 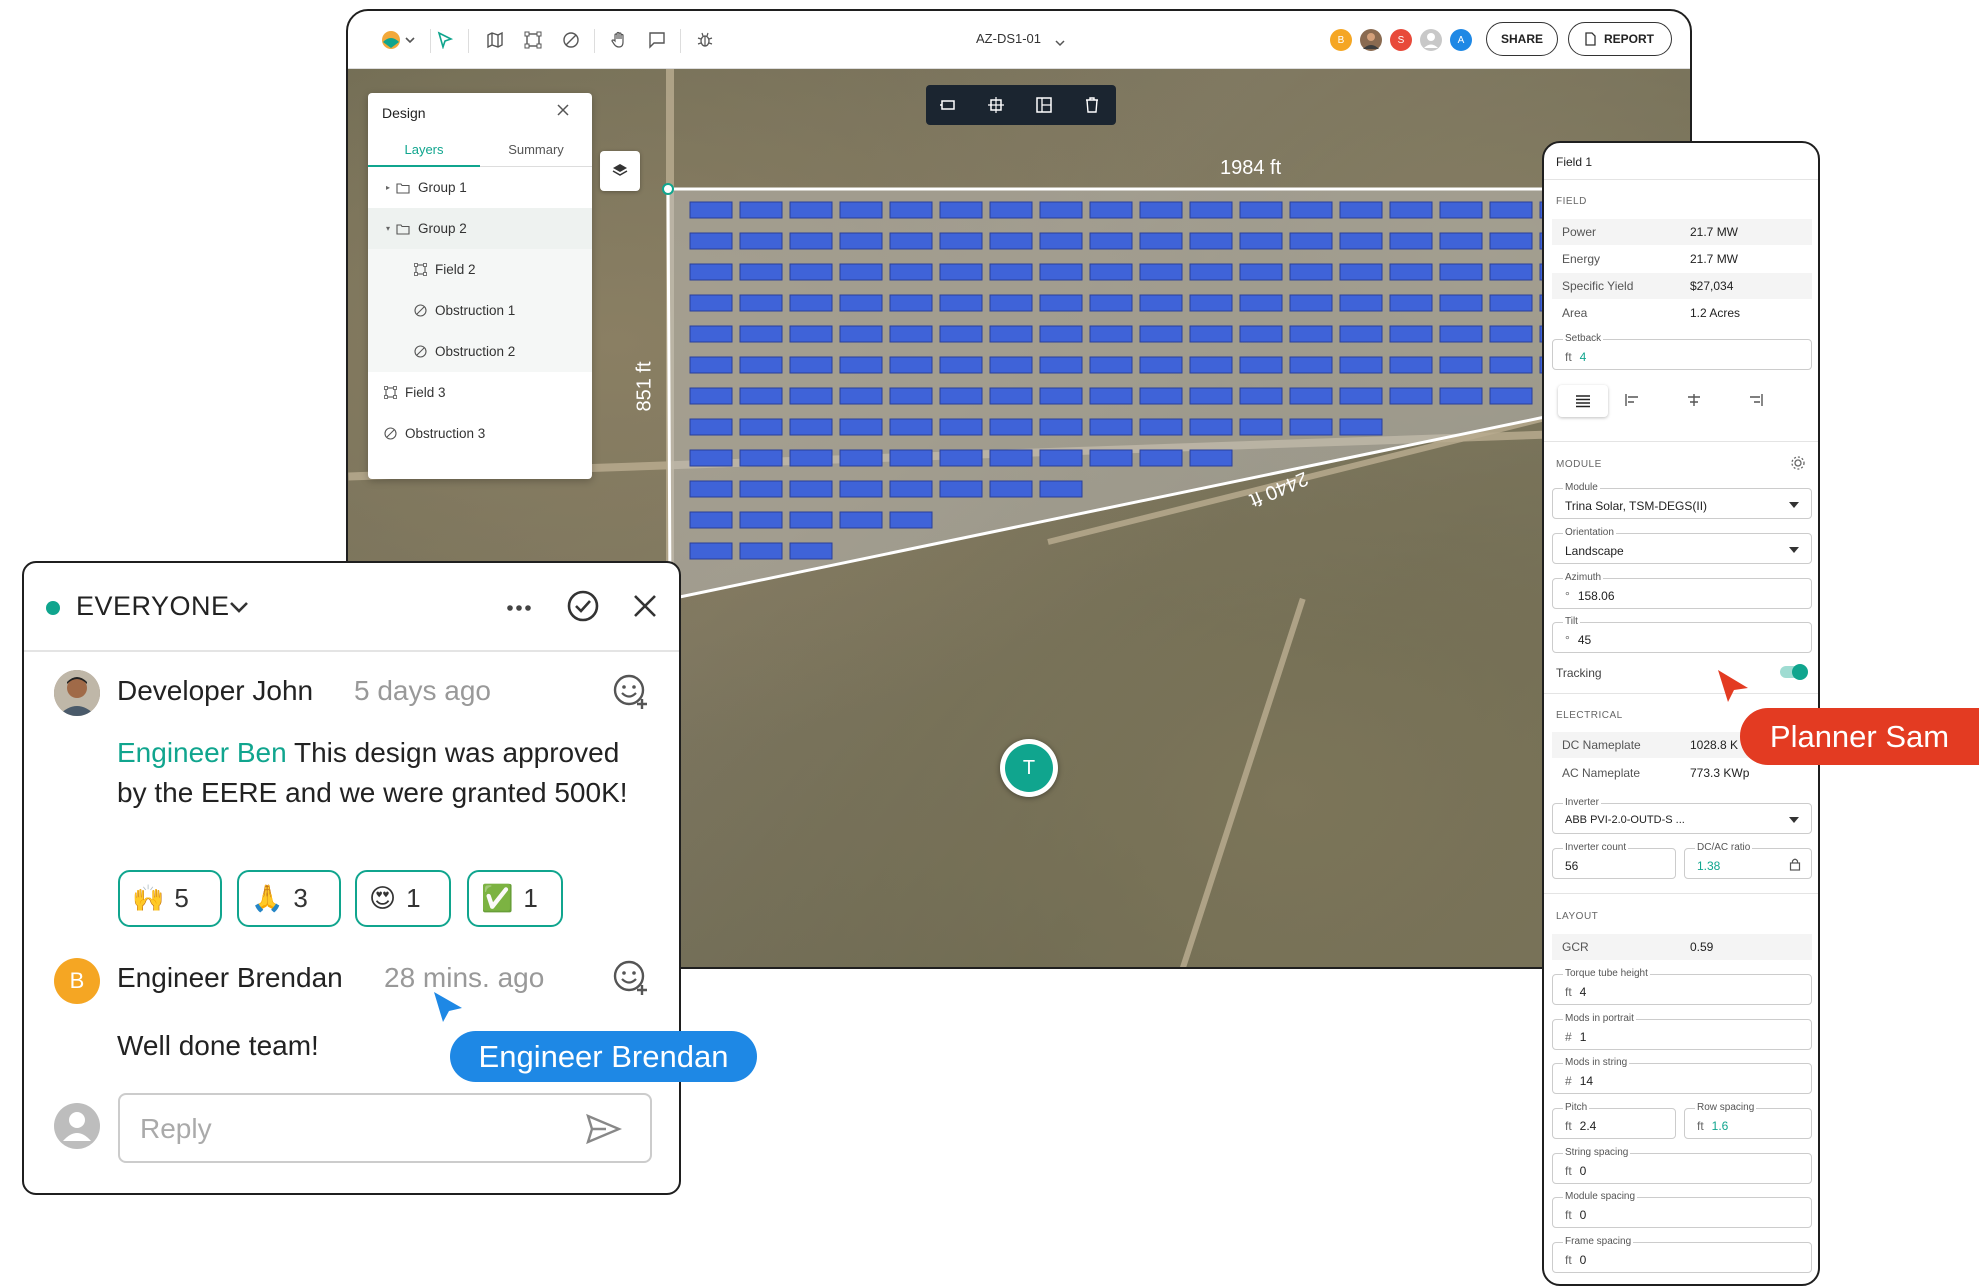 I want to click on align-left-icon, so click(x=1632, y=402).